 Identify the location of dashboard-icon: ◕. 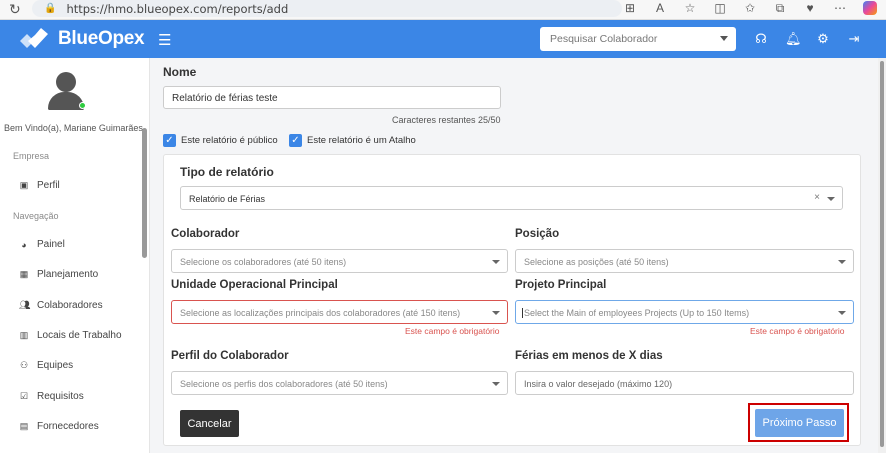
(24, 244).